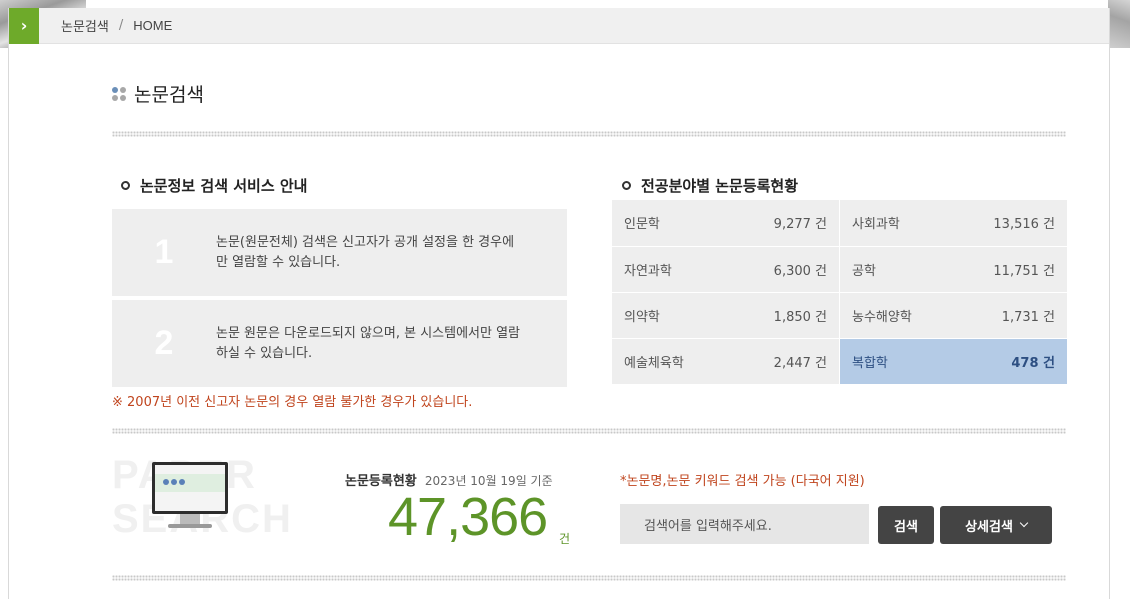 This screenshot has width=1130, height=599. I want to click on field-count-highlighted: 478 건, so click(1009, 361).